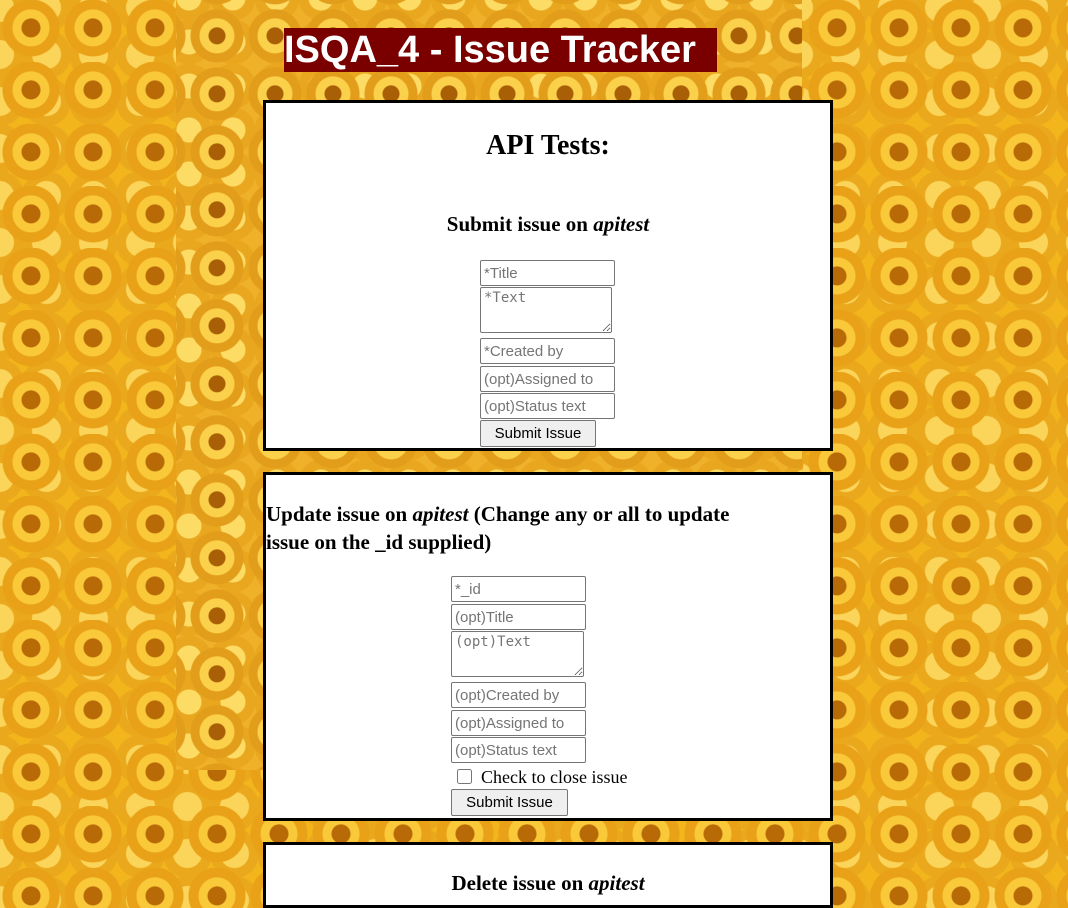 The height and width of the screenshot is (908, 1068). I want to click on submit-heading: Submit issue on apitest, so click(548, 224).